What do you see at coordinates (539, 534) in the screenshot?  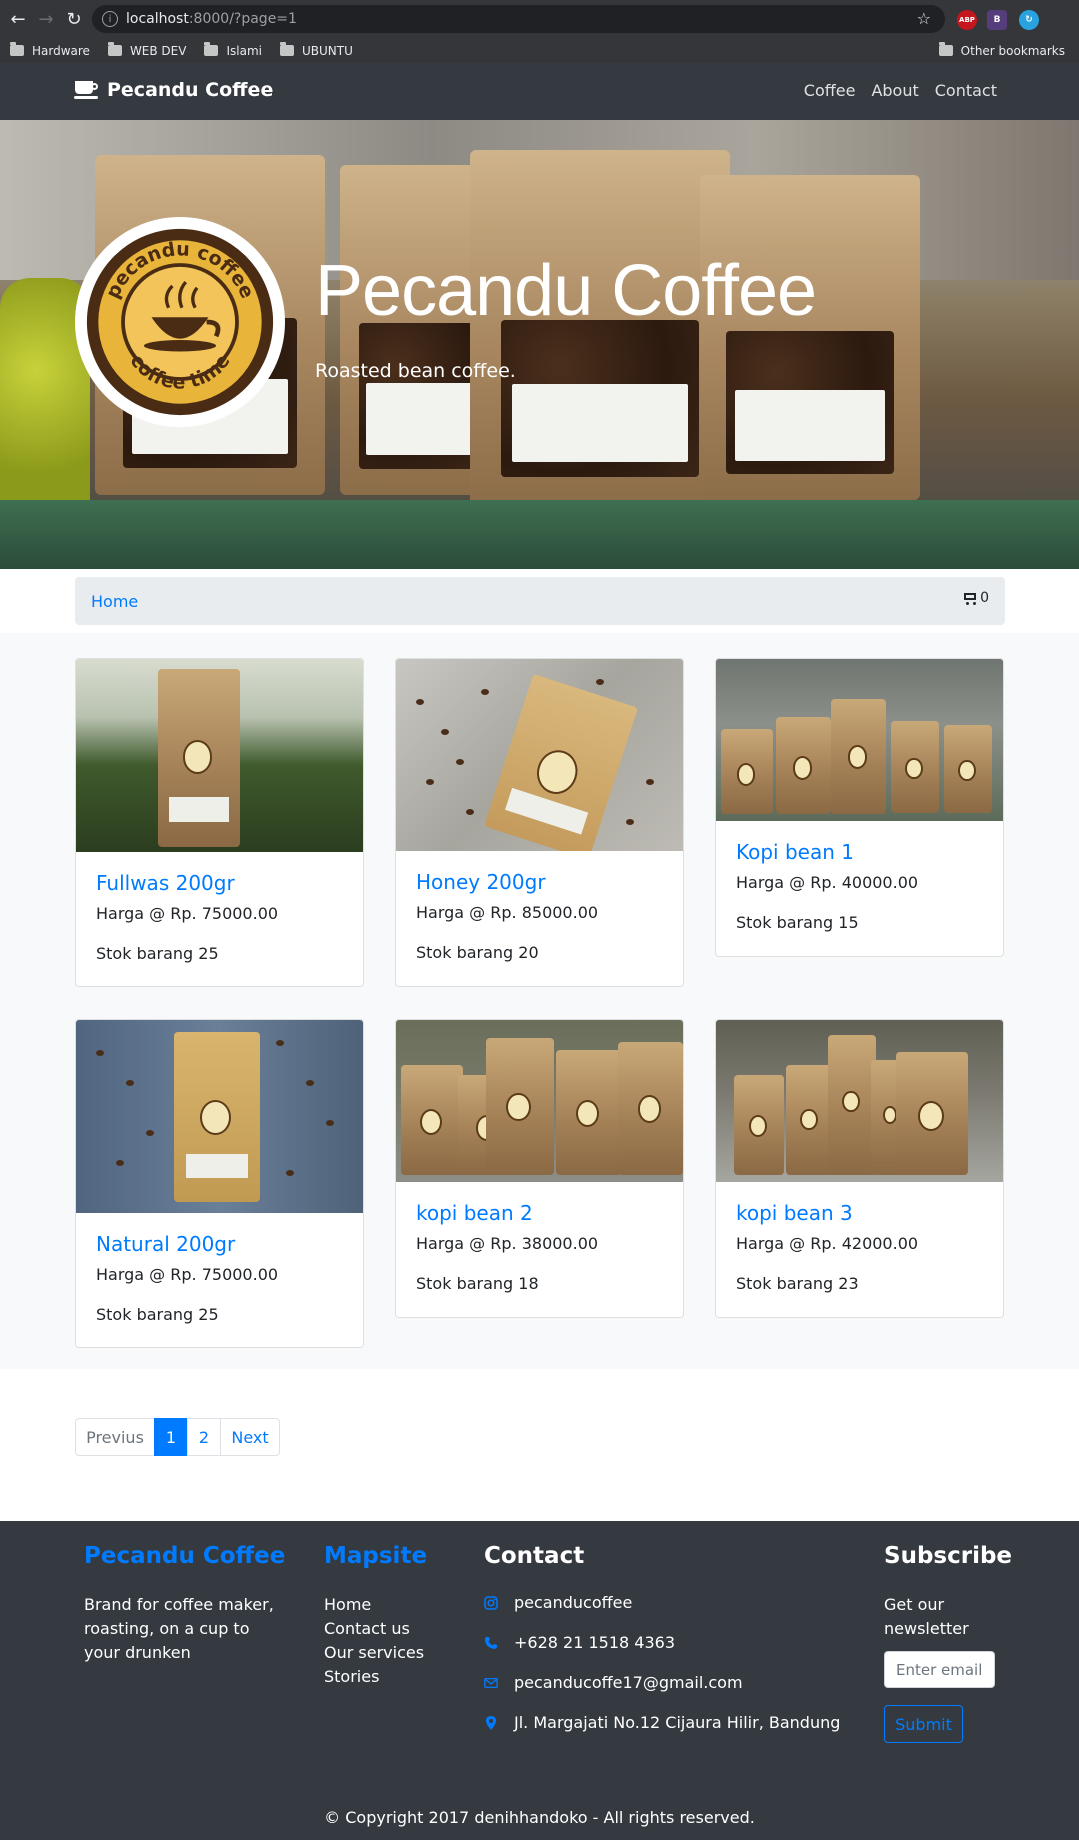 I see `green-table-image` at bounding box center [539, 534].